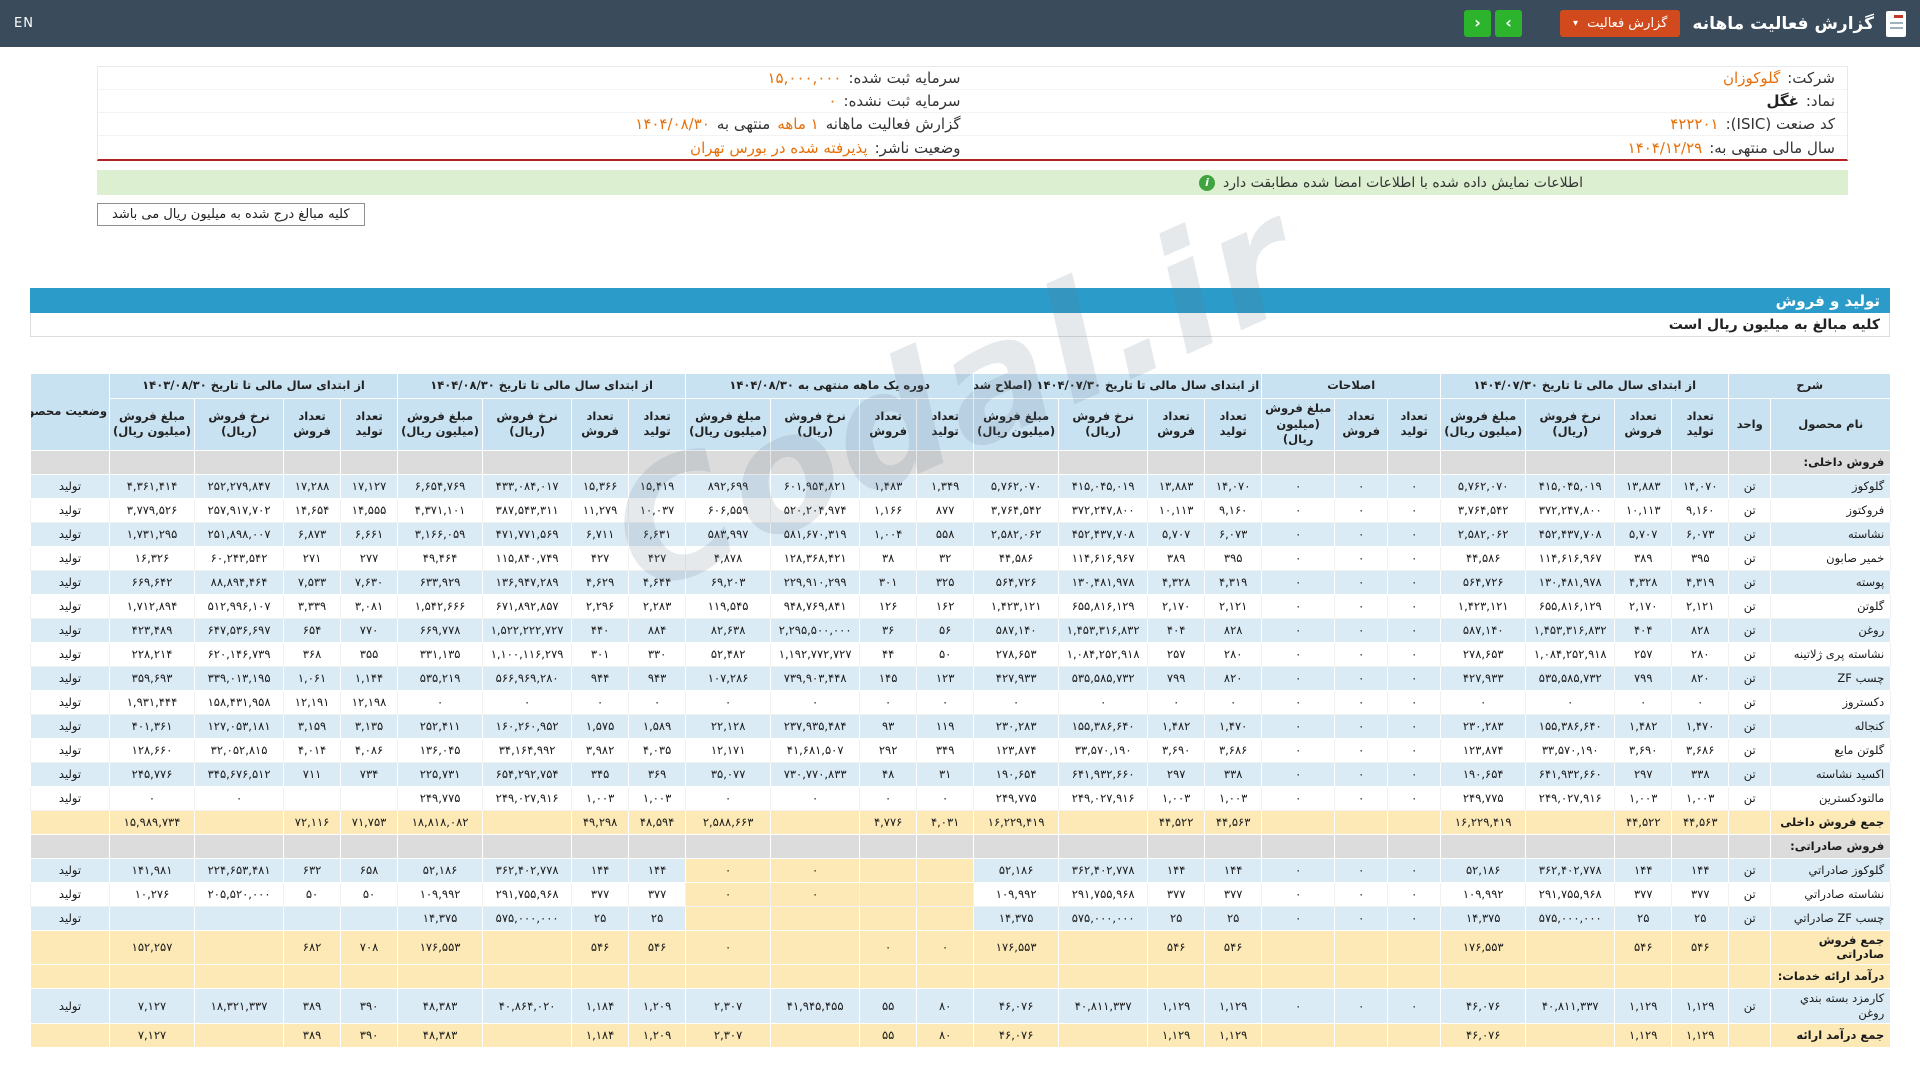  What do you see at coordinates (1483, 534) in the screenshot?
I see `table-cell: ۲,۵۸۲,۰۶۲` at bounding box center [1483, 534].